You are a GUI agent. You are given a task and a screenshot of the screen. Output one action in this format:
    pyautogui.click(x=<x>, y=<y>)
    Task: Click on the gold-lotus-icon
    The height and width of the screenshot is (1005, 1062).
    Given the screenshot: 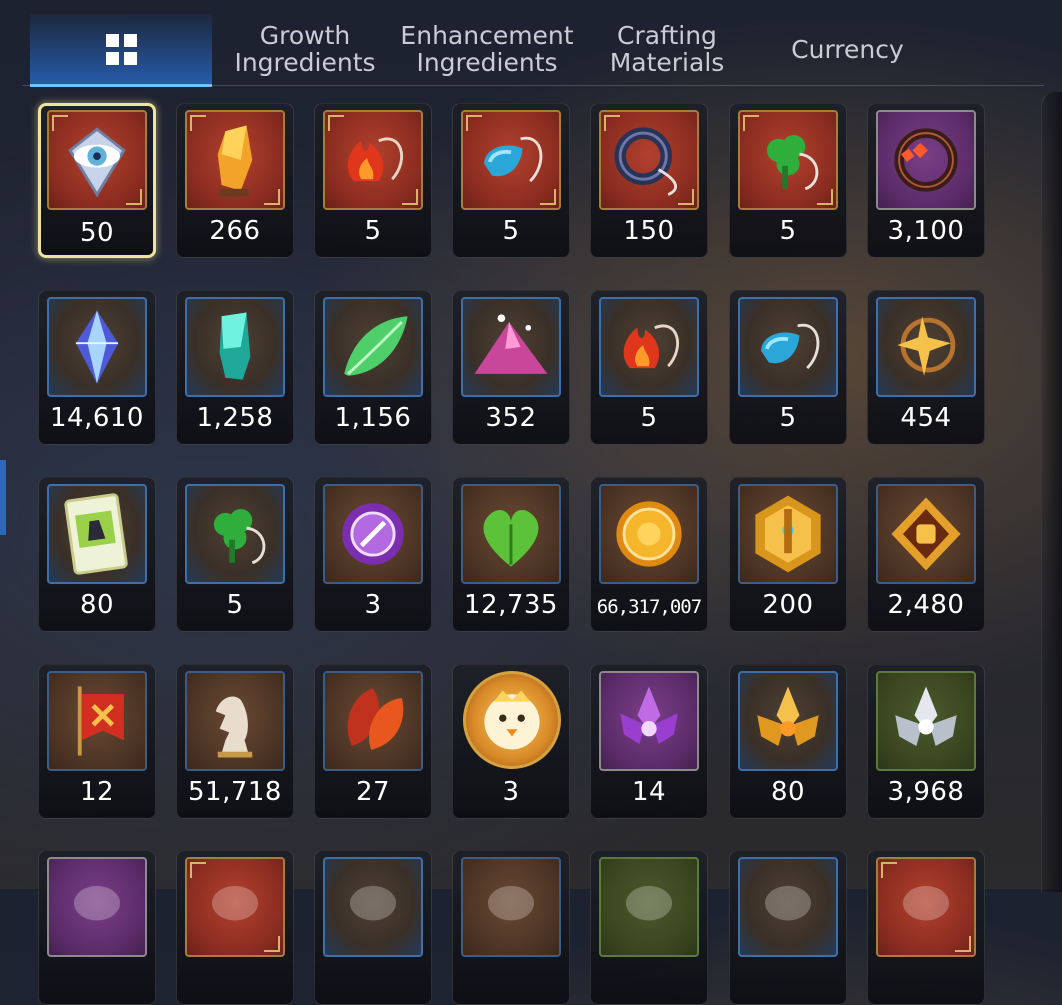 What is the action you would take?
    pyautogui.click(x=788, y=721)
    